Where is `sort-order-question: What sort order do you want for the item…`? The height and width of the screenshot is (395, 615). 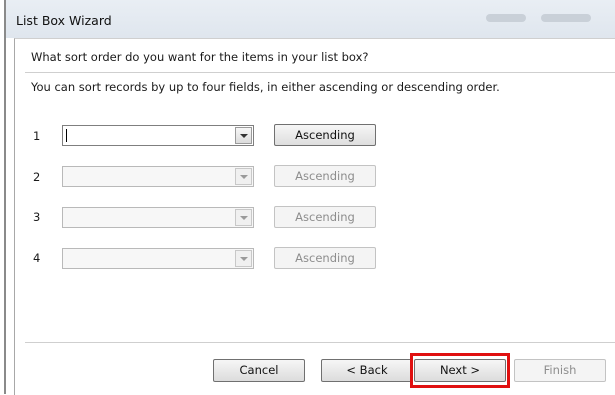
sort-order-question: What sort order do you want for the item… is located at coordinates (200, 57).